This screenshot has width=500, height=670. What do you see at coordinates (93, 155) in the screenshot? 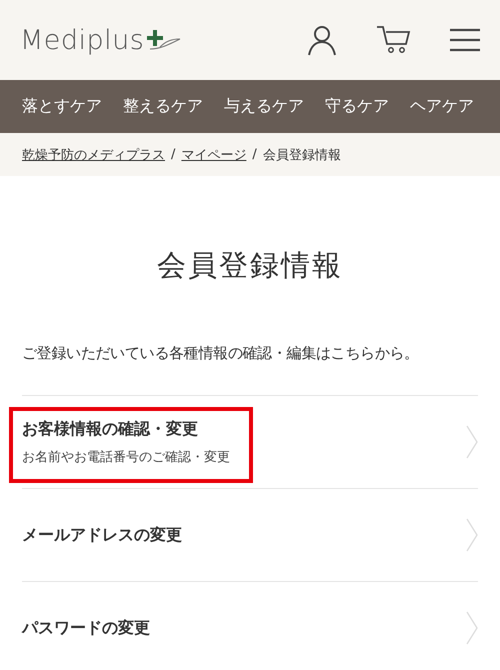
I see `breadcrumb-link: 乾燥予防のメディプラス` at bounding box center [93, 155].